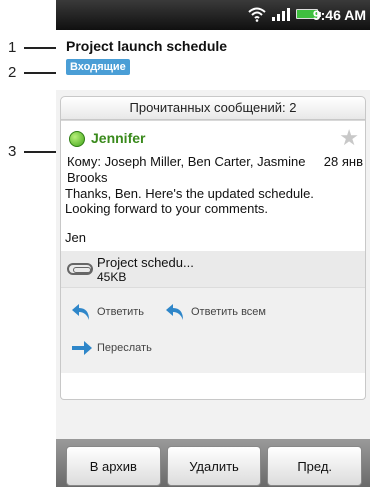 The width and height of the screenshot is (370, 487). What do you see at coordinates (349, 138) in the screenshot?
I see `star-icon: ★` at bounding box center [349, 138].